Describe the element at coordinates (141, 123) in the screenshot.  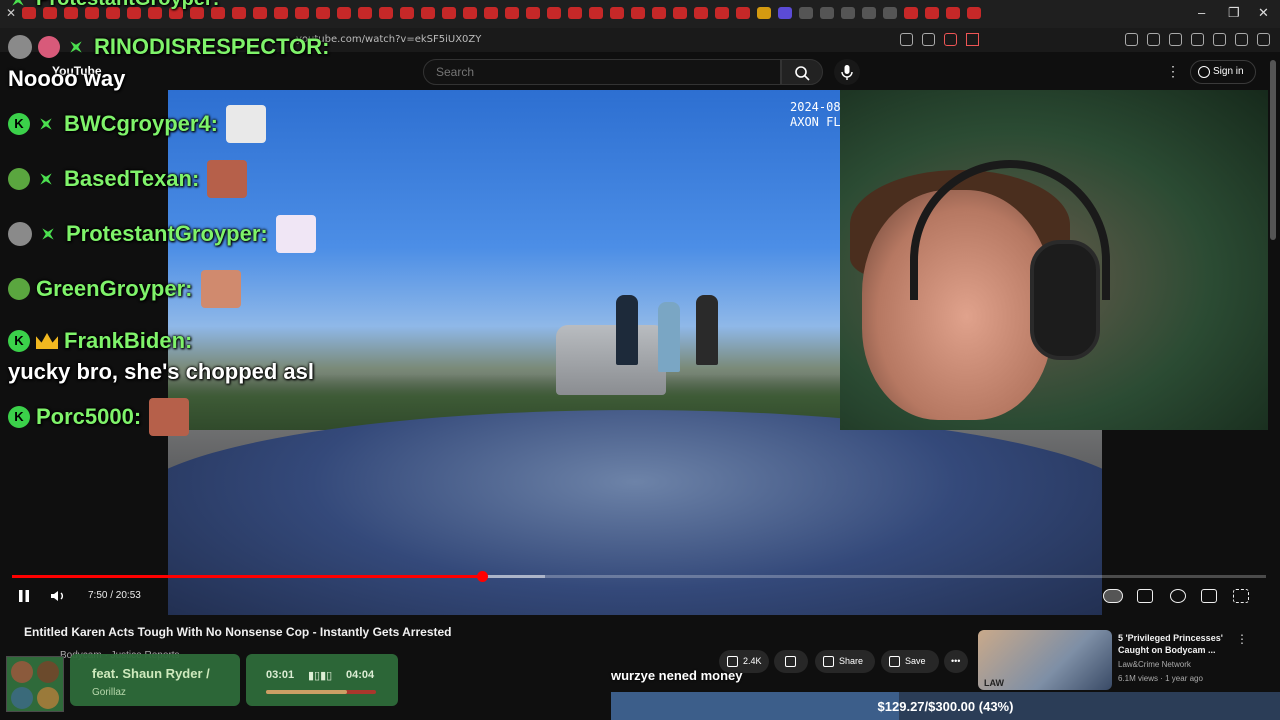
I see `chat-username: BWCgroyper4:` at that location.